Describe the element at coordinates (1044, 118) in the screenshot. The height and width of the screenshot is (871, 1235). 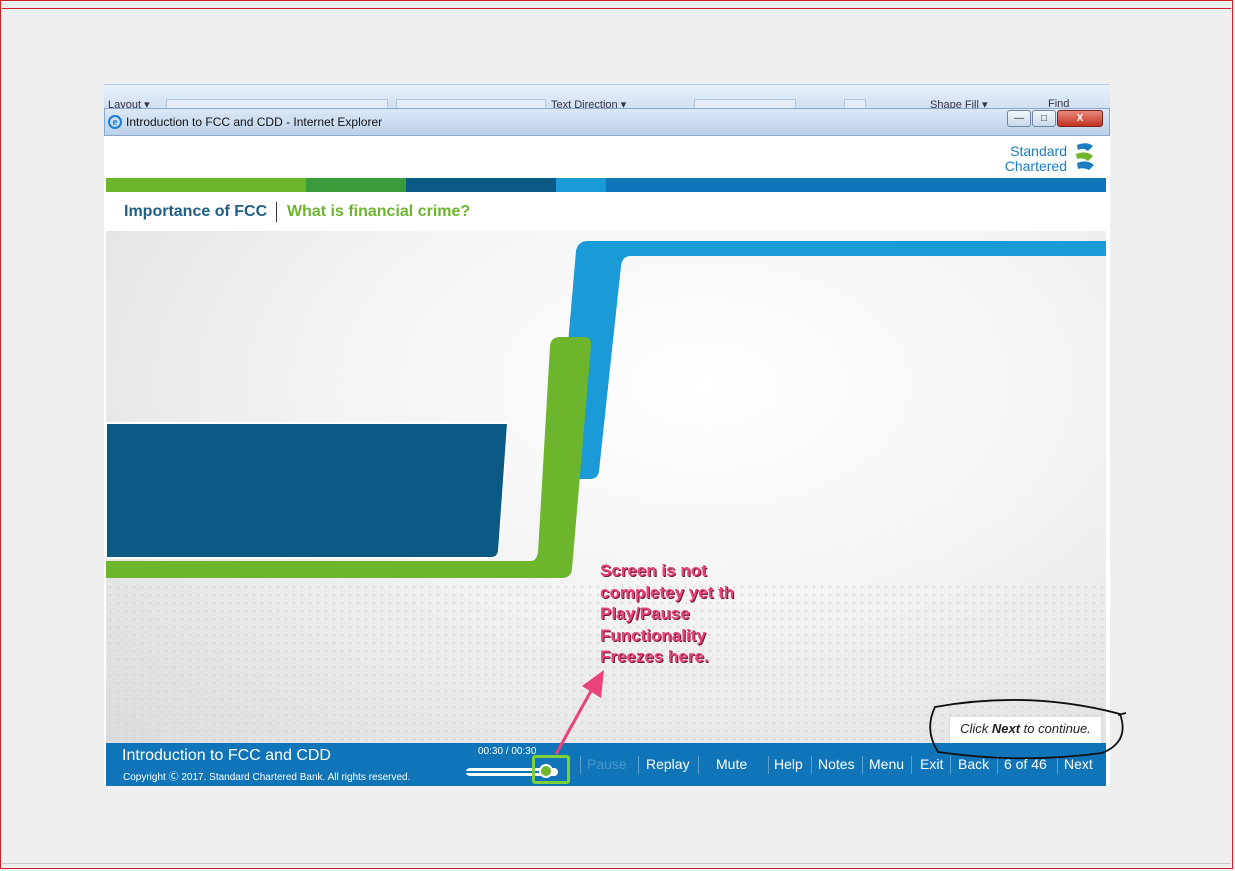
I see `maximize-button: □` at that location.